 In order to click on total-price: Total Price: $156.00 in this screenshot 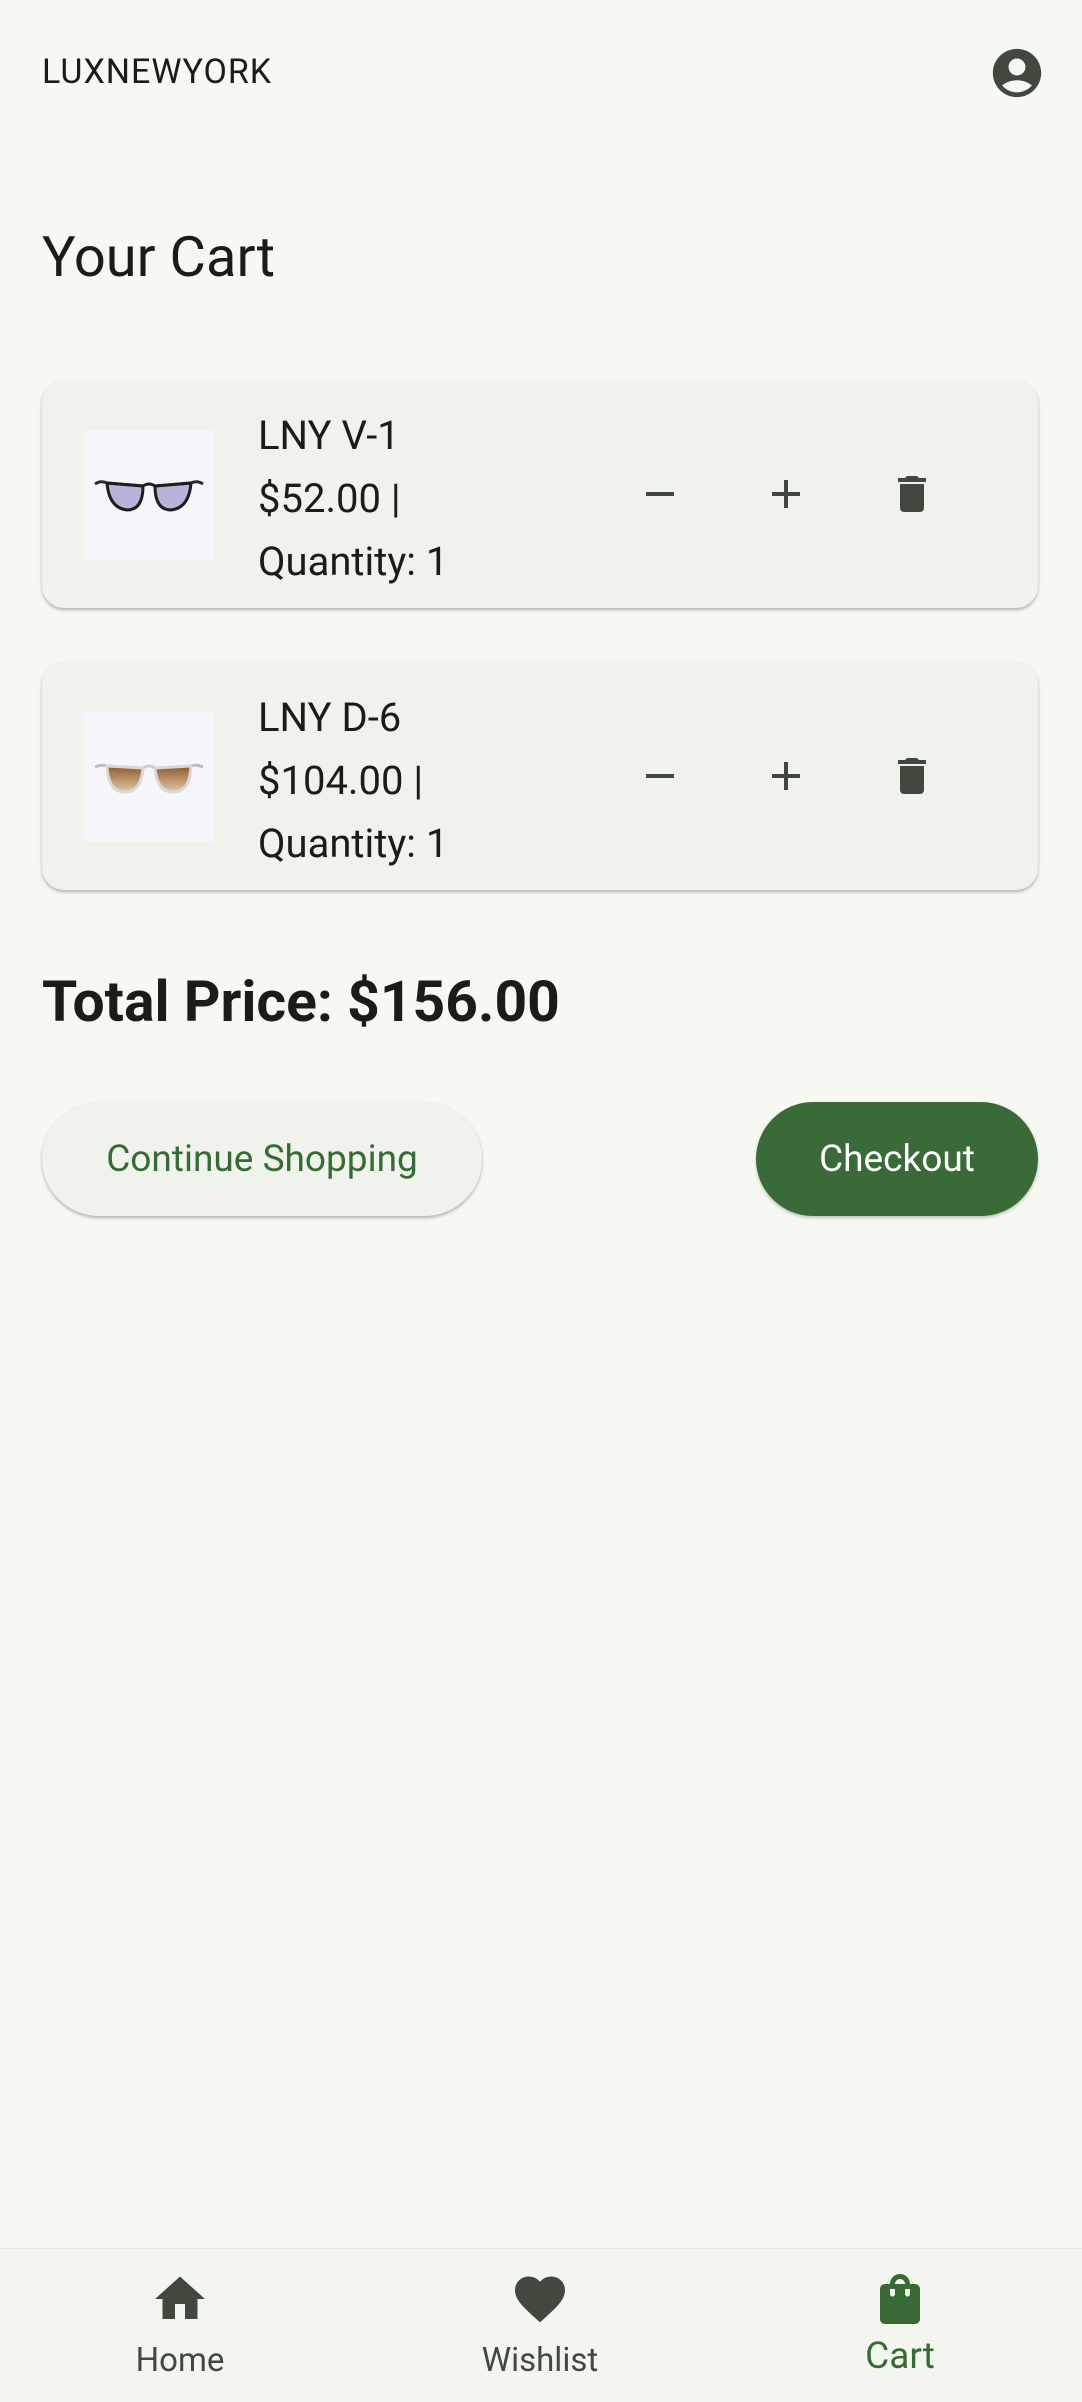, I will do `click(301, 1001)`.